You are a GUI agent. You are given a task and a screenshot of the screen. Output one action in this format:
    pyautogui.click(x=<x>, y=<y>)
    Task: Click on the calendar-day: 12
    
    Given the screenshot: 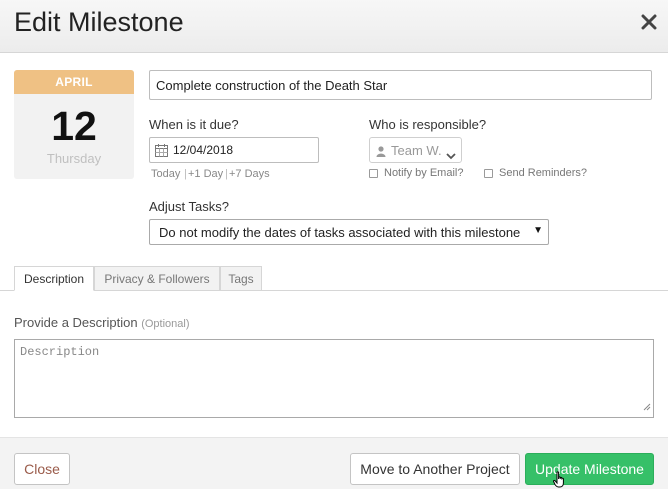 What is the action you would take?
    pyautogui.click(x=74, y=126)
    